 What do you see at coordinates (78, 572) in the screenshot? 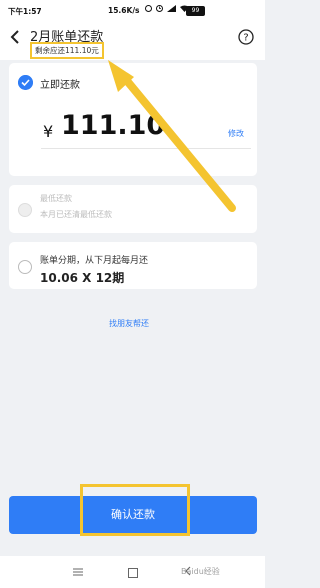
I see `menu-icon` at bounding box center [78, 572].